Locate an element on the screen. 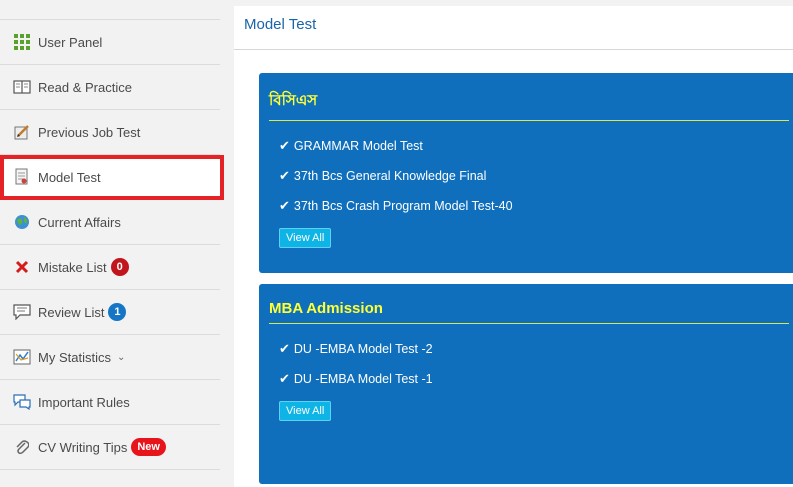 The width and height of the screenshot is (793, 487). chevron-down-icon: ⌄ is located at coordinates (121, 357).